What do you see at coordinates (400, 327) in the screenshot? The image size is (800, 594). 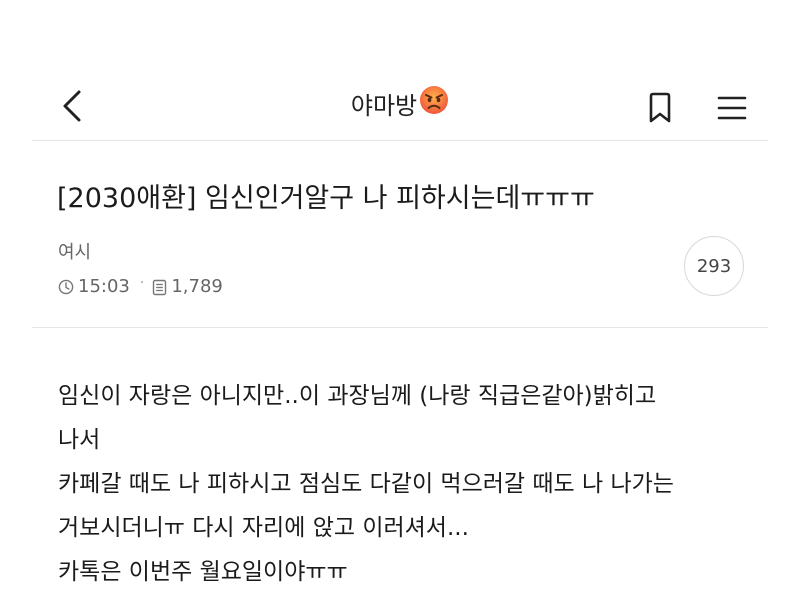 I see `post-header-divider` at bounding box center [400, 327].